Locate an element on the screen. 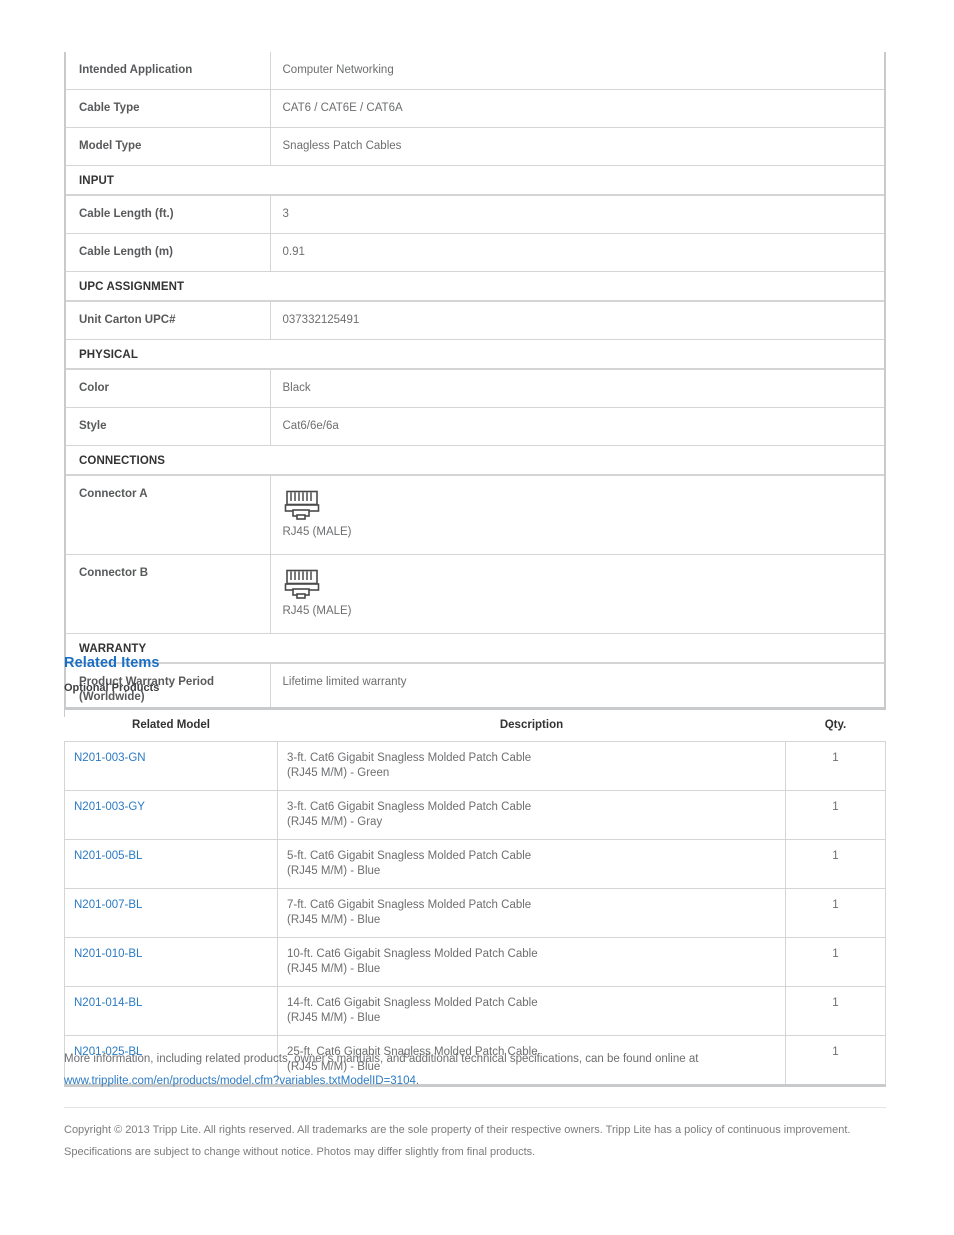 This screenshot has width=954, height=1235. spec-section-header: WARRANTY is located at coordinates (475, 648).